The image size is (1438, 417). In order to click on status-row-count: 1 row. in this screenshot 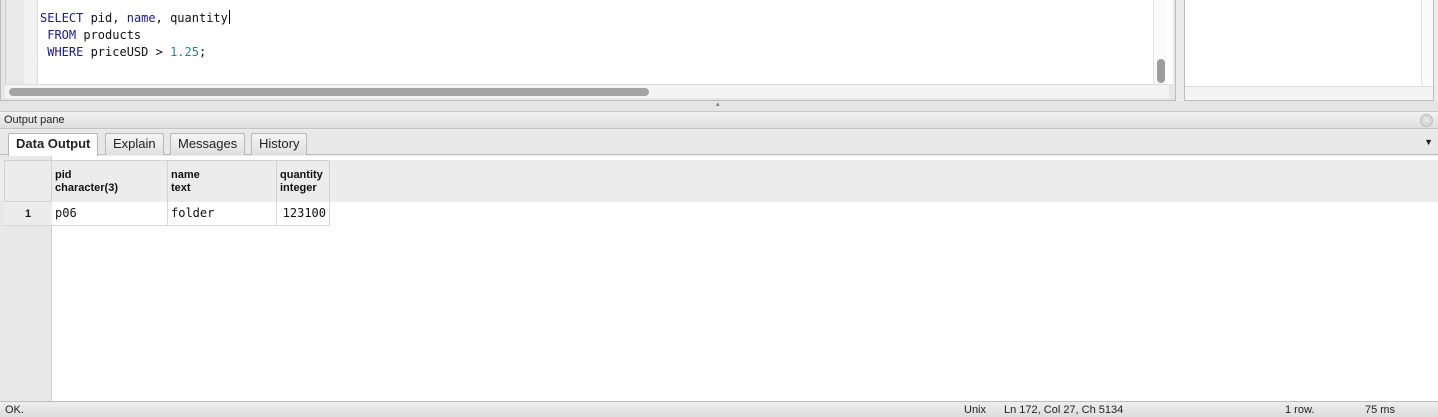, I will do `click(1300, 410)`.